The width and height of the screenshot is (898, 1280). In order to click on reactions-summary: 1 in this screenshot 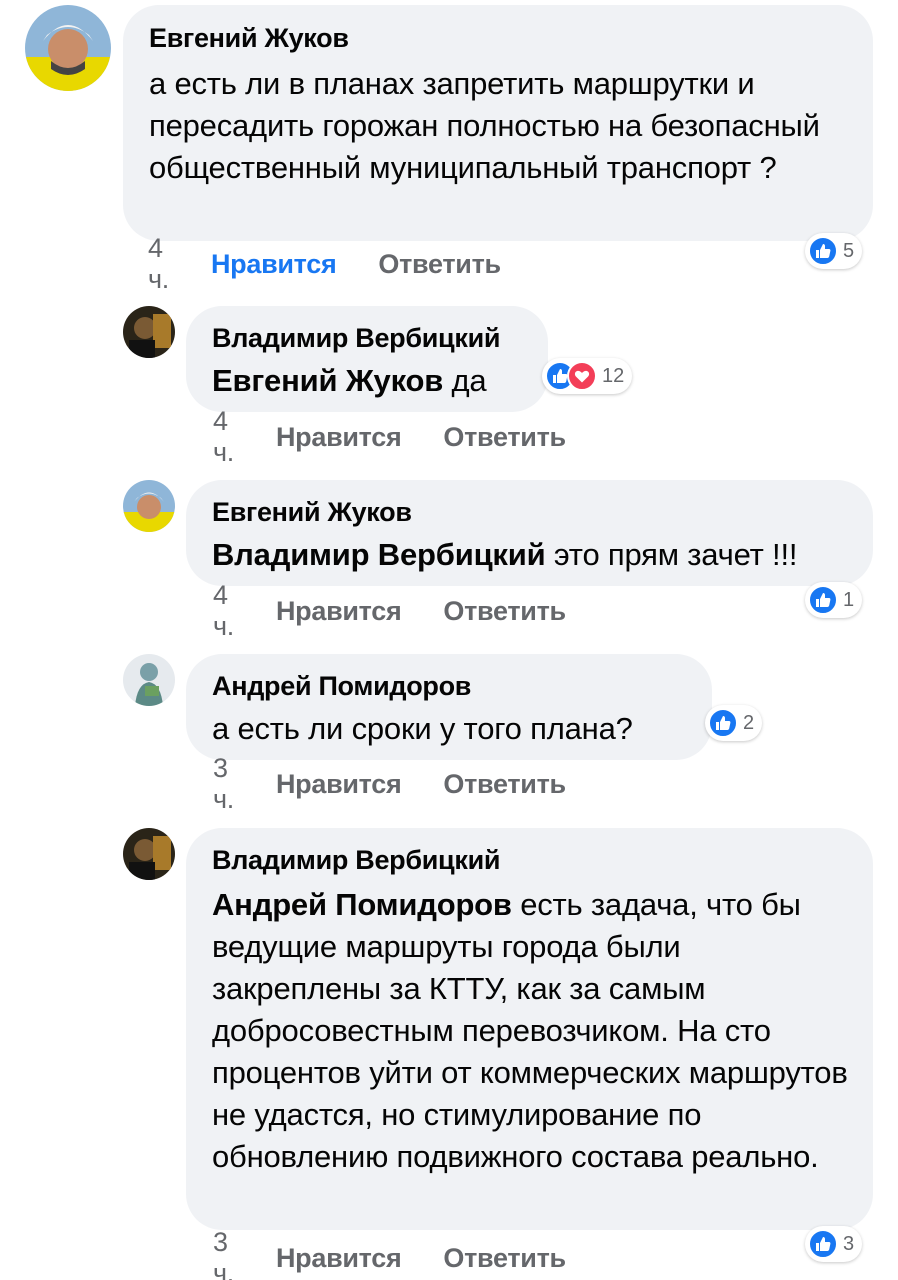, I will do `click(834, 600)`.